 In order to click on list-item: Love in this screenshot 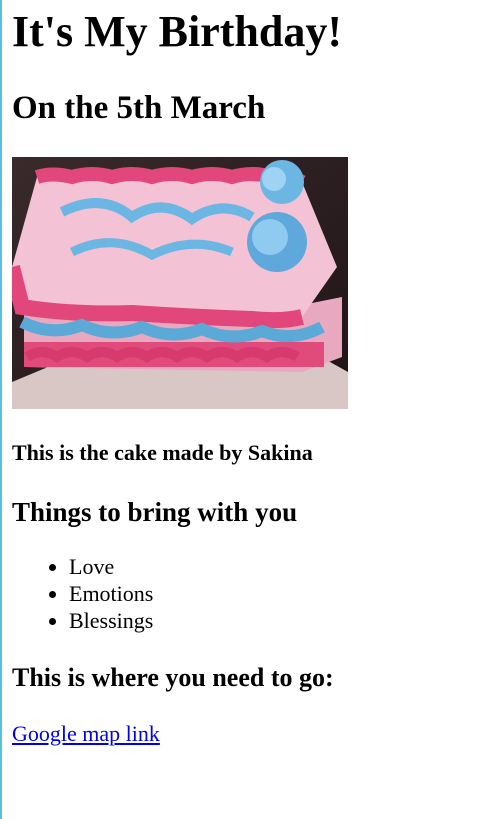, I will do `click(111, 566)`.